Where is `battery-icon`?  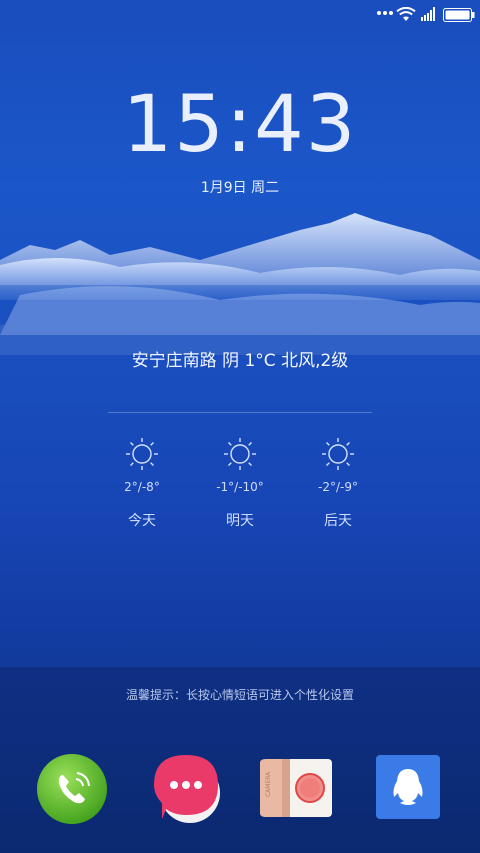
battery-icon is located at coordinates (459, 15).